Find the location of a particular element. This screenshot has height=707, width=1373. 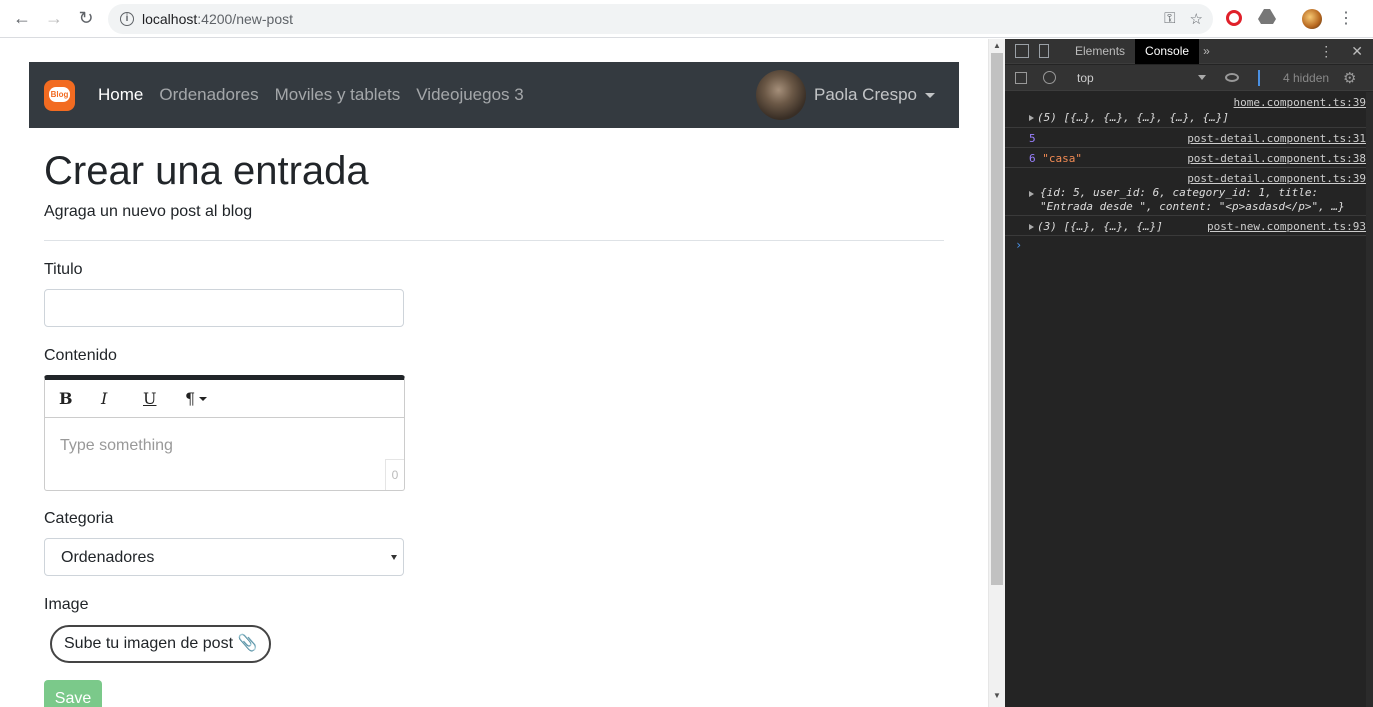

browser-menu-icon: ⋮ is located at coordinates (1346, 19).